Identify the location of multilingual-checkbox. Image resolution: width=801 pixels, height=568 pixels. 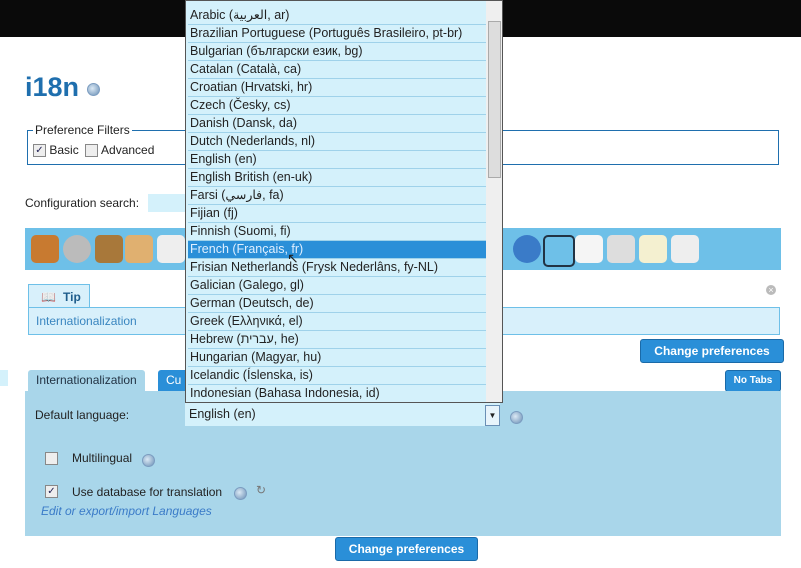
(51, 458).